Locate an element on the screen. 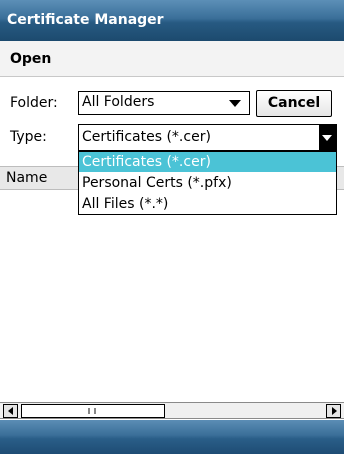 The width and height of the screenshot is (344, 454). type-option-personal-certs: Personal Certs (*.pfx) is located at coordinates (207, 183).